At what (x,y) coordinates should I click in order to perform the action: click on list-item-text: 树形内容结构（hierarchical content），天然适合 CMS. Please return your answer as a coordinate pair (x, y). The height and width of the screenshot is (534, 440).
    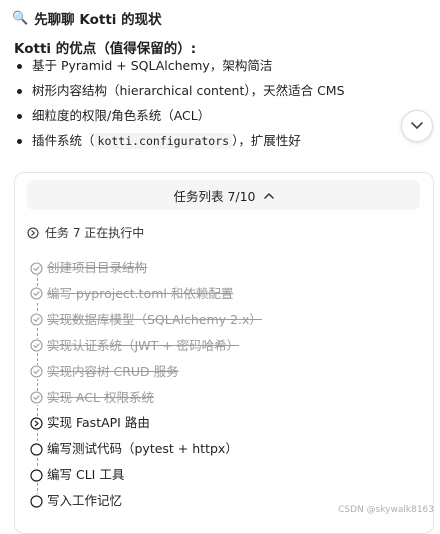
    Looking at the image, I should click on (188, 90).